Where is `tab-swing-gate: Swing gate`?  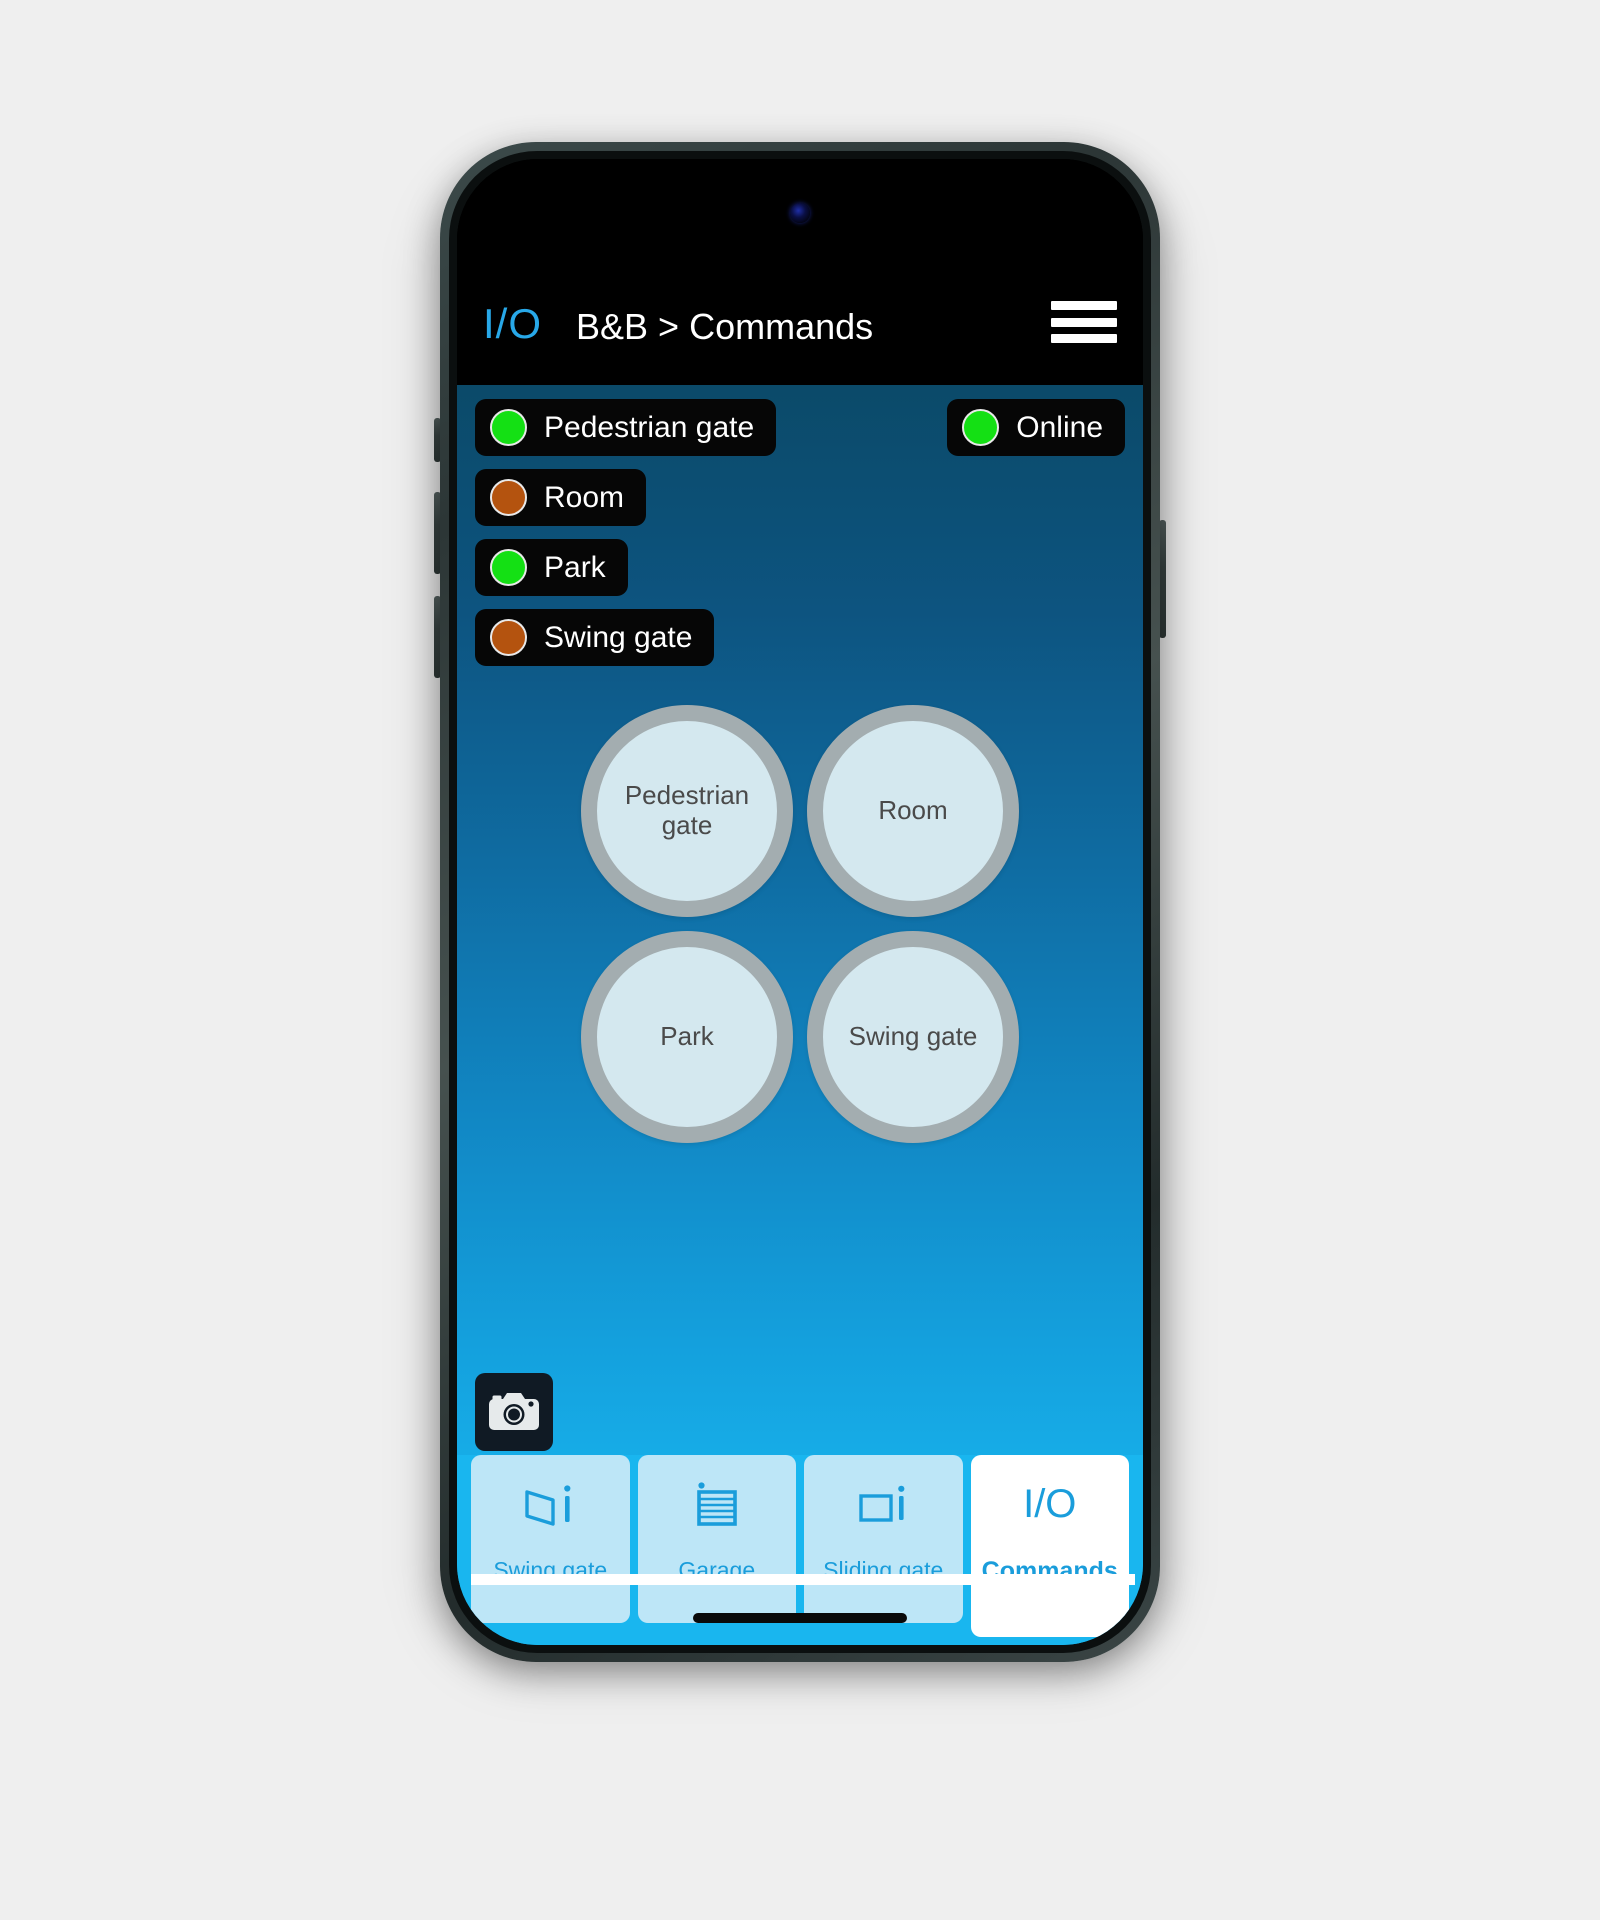
tab-swing-gate: Swing gate is located at coordinates (550, 1539).